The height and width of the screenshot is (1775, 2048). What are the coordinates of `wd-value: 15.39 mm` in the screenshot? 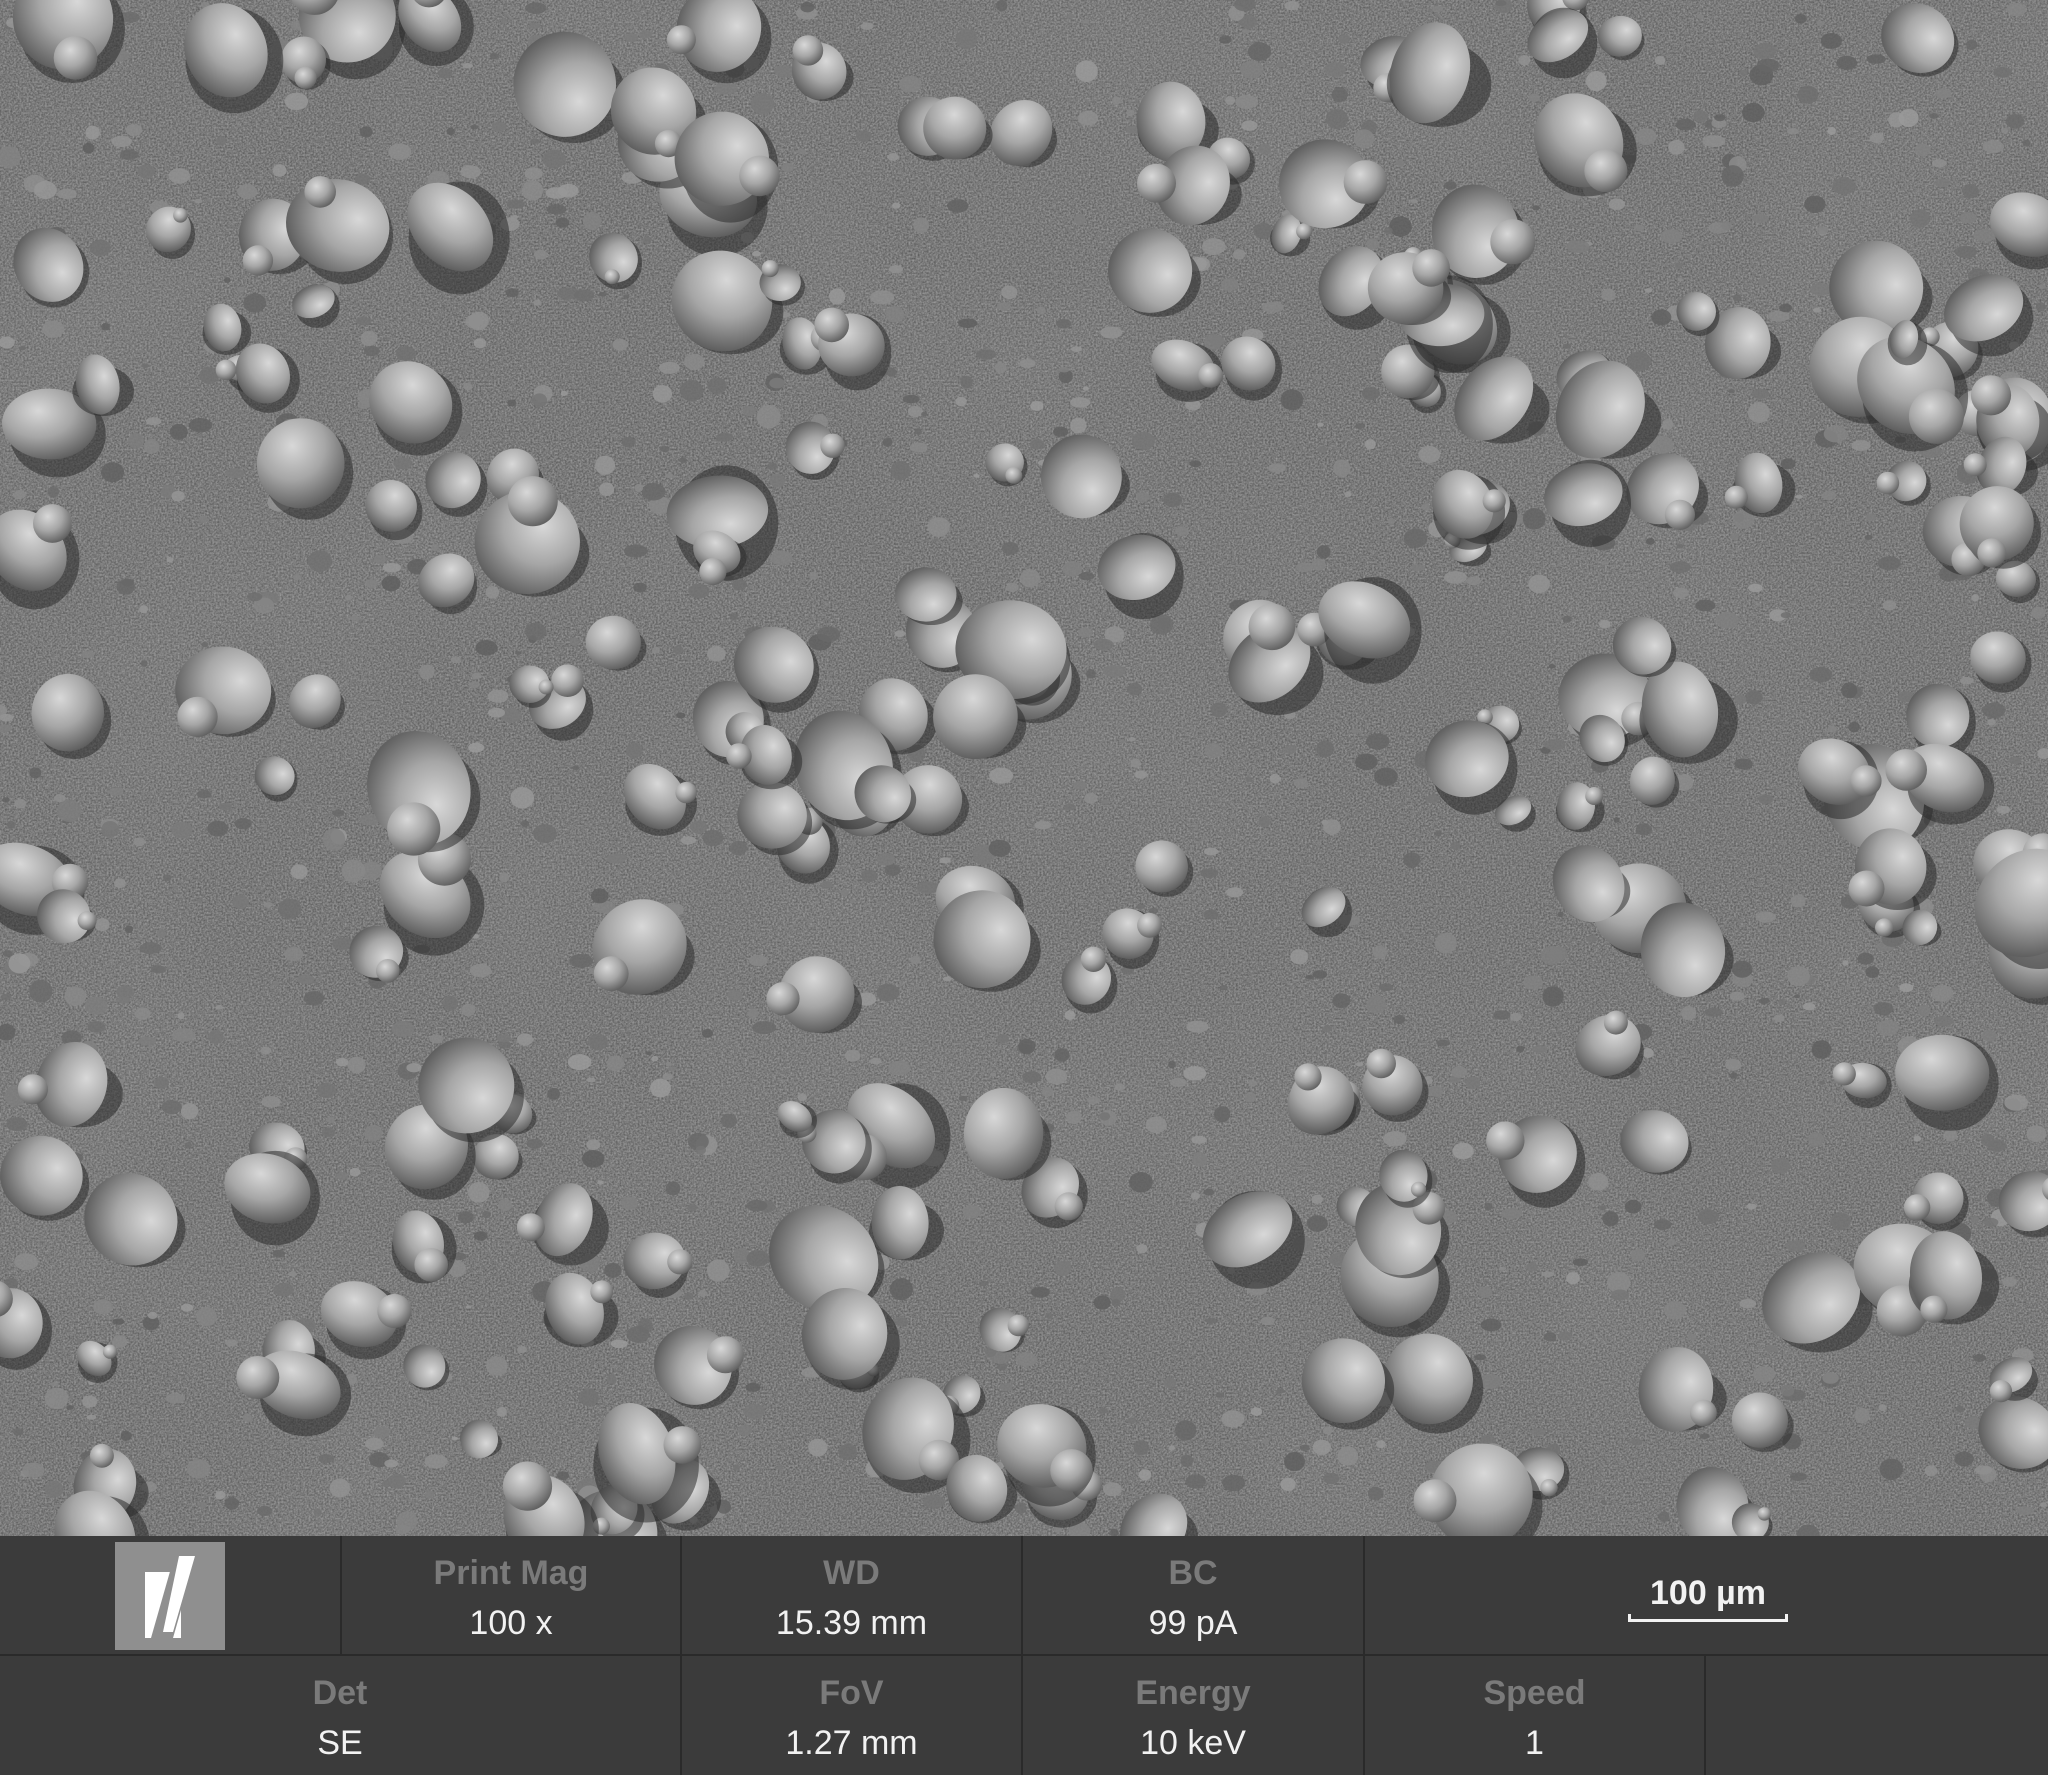 It's located at (851, 1623).